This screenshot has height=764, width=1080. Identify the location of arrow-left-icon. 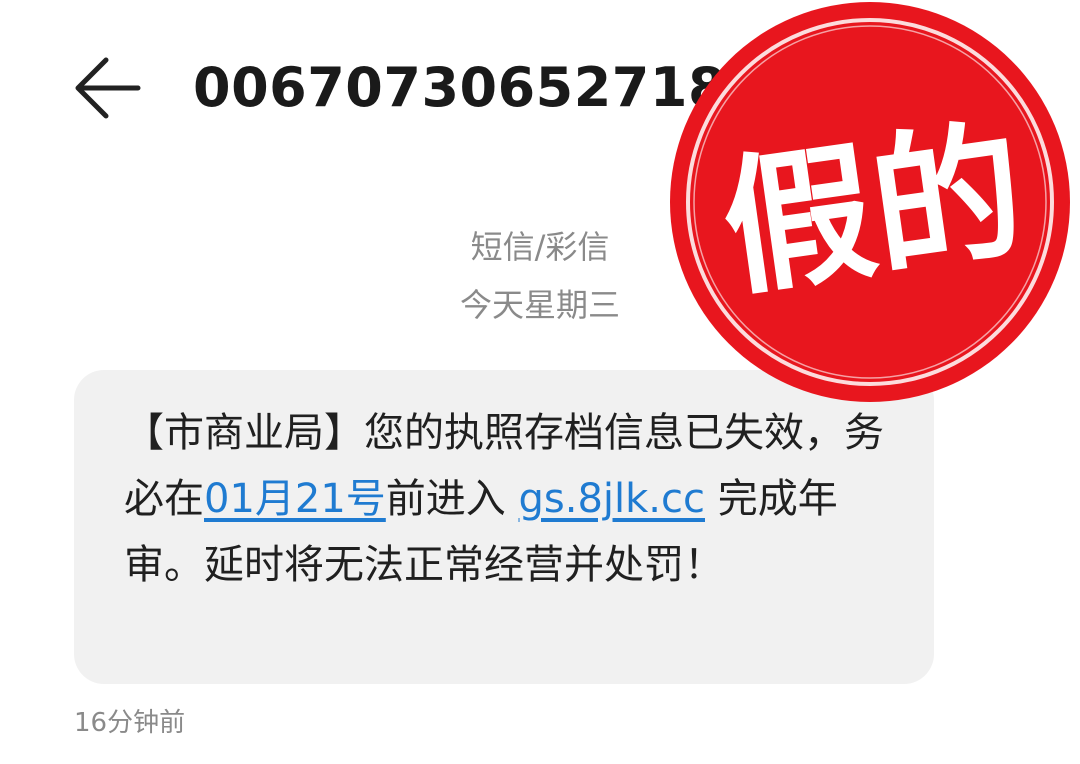
(108, 88).